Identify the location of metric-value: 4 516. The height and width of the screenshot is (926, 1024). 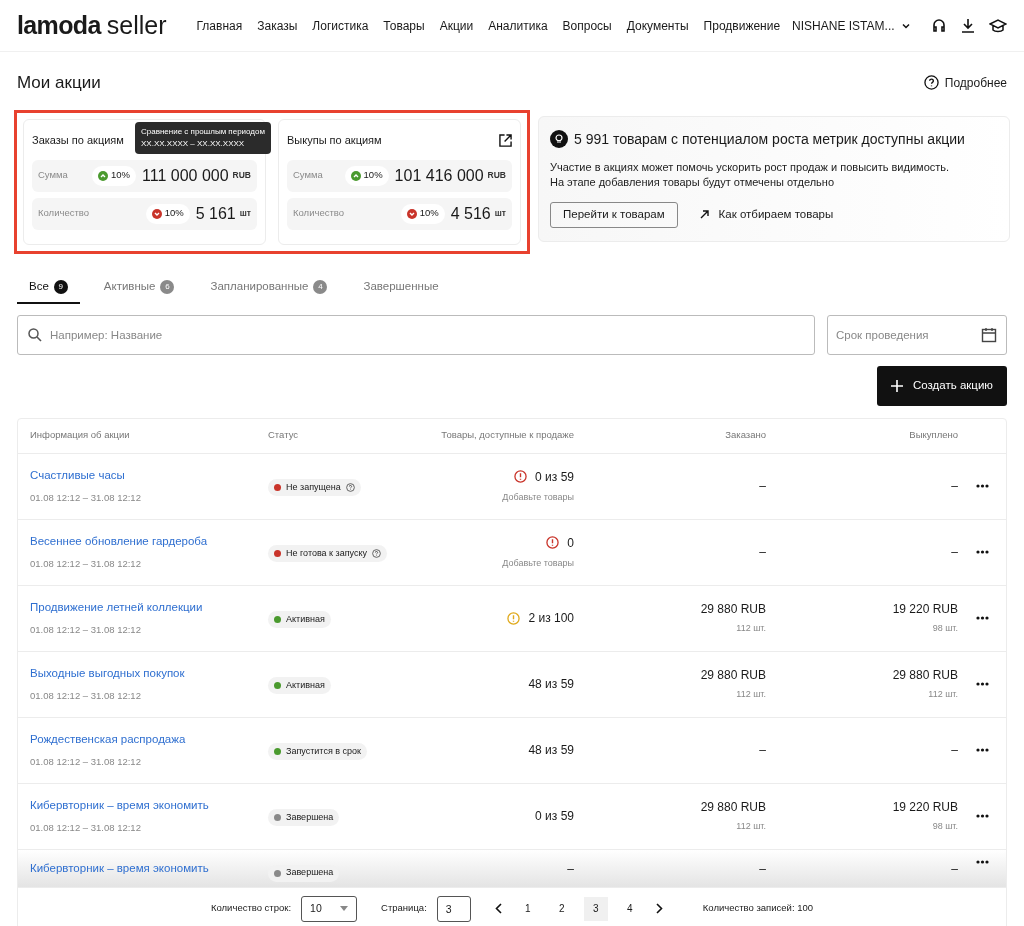
(470, 213).